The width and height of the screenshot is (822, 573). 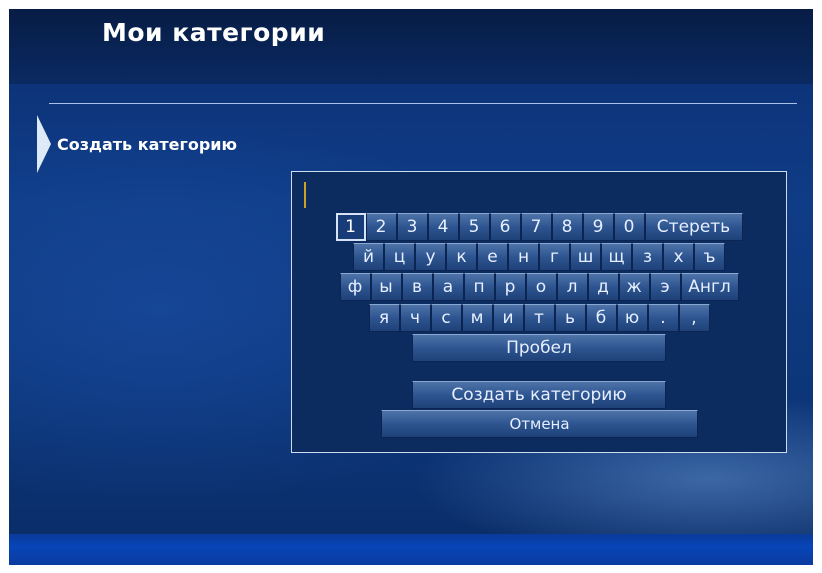 I want to click on key-0-1: 2, so click(x=381, y=227).